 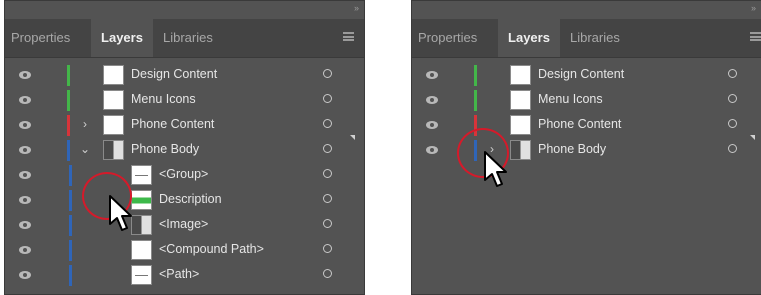 What do you see at coordinates (190, 199) in the screenshot?
I see `layer-name: Description` at bounding box center [190, 199].